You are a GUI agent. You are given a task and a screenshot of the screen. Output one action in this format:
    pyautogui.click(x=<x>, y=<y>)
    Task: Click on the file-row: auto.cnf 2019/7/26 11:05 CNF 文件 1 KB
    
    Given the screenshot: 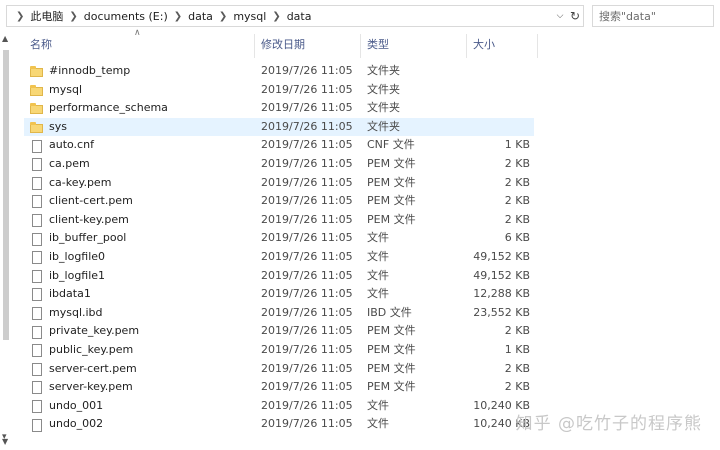 What is the action you would take?
    pyautogui.click(x=279, y=145)
    